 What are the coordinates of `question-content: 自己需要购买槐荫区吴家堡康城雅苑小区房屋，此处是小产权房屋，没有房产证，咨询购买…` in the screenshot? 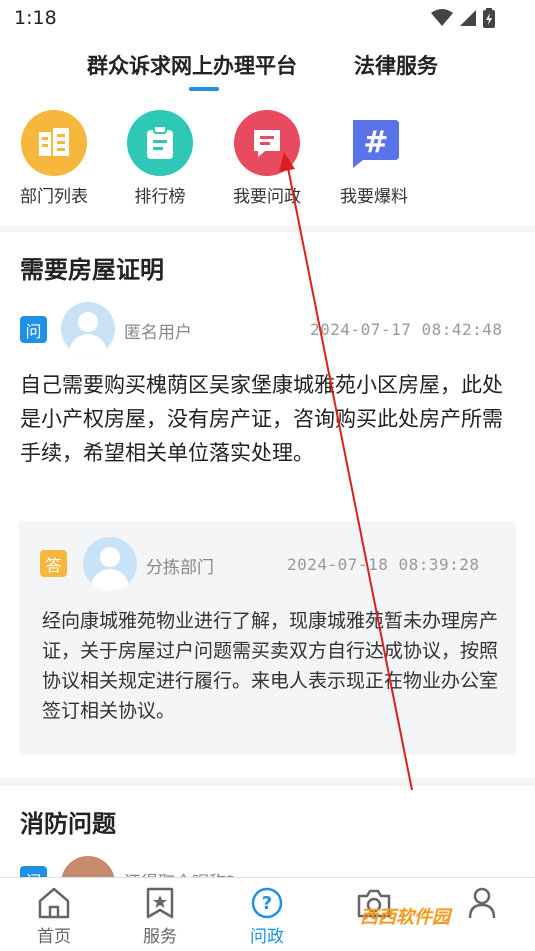 It's located at (261, 419).